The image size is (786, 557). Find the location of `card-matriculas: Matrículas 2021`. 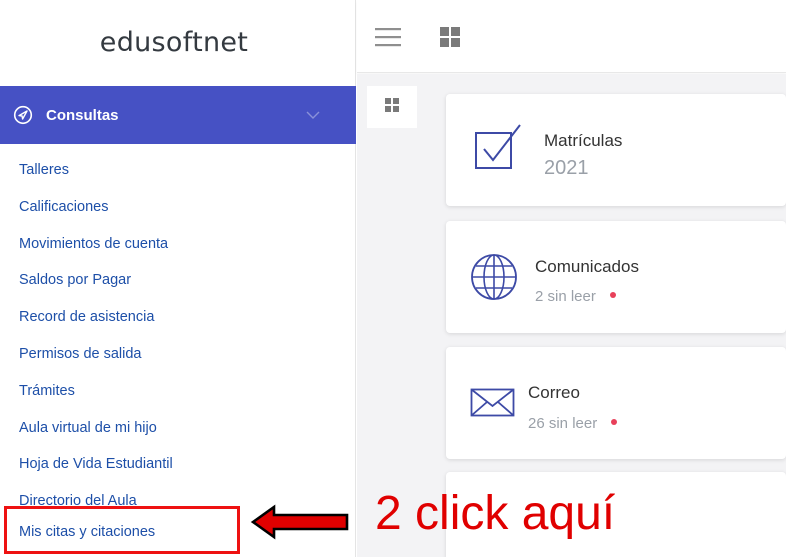

card-matriculas: Matrículas 2021 is located at coordinates (616, 150).